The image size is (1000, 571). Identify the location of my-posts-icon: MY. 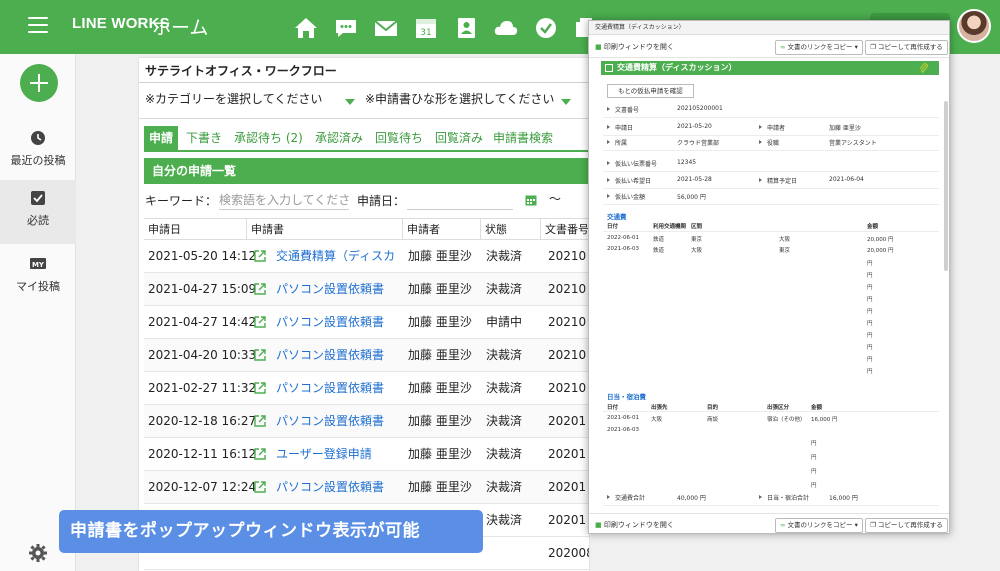
(38, 263).